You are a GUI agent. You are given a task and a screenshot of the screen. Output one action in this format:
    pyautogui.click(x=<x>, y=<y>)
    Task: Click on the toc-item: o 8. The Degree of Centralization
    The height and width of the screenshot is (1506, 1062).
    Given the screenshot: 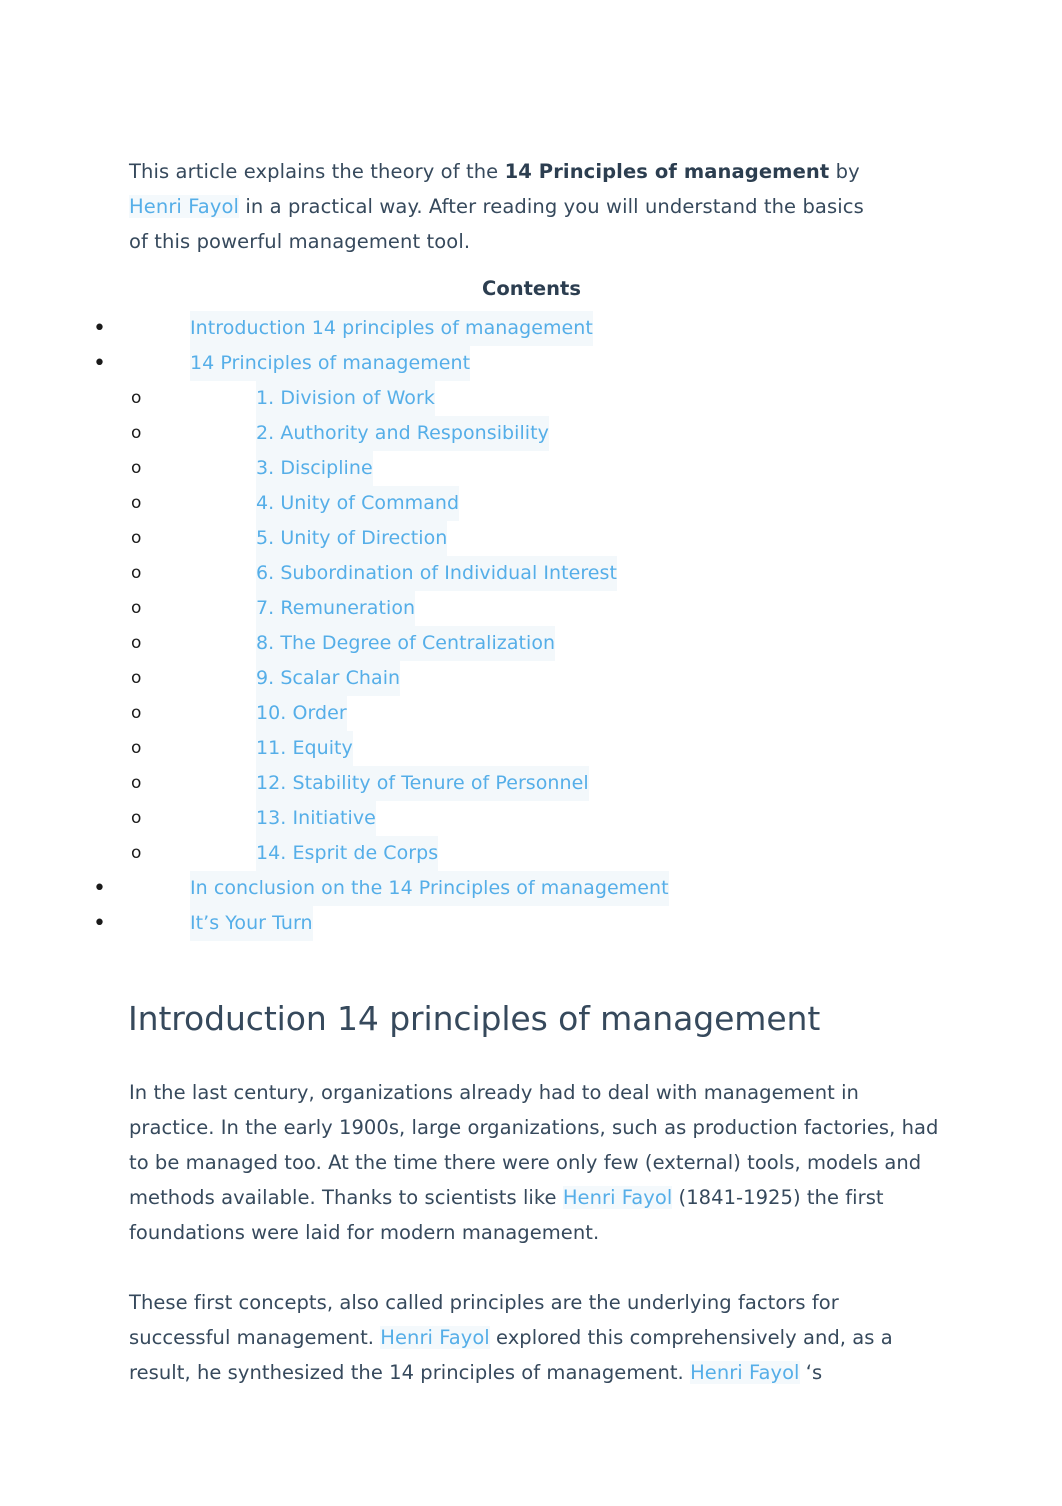 What is the action you would take?
    pyautogui.click(x=531, y=643)
    